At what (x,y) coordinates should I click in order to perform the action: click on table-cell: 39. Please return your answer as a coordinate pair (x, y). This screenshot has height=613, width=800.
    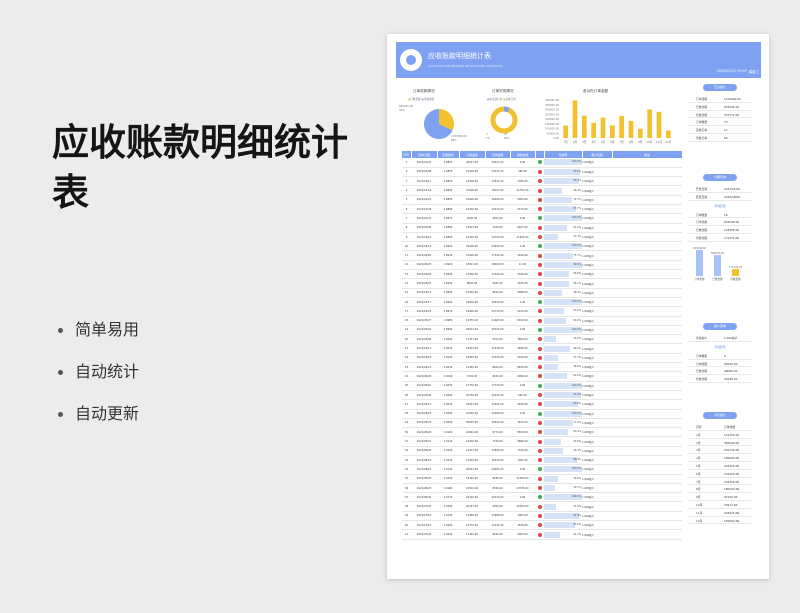
    Looking at the image, I should click on (406, 516).